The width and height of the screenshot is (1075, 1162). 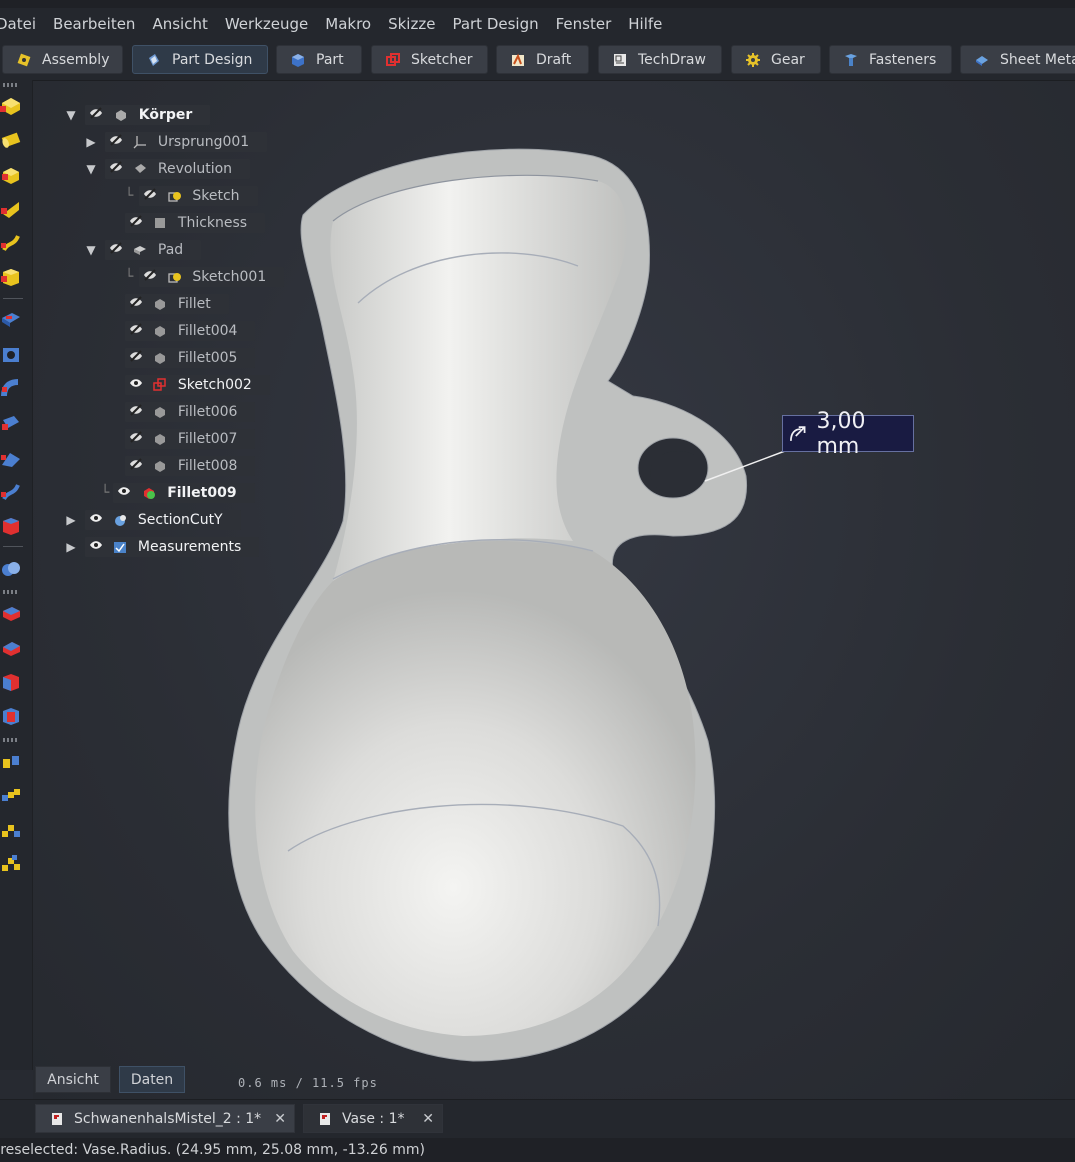 I want to click on radius-measurement-label: 3,00 mm, so click(x=848, y=434).